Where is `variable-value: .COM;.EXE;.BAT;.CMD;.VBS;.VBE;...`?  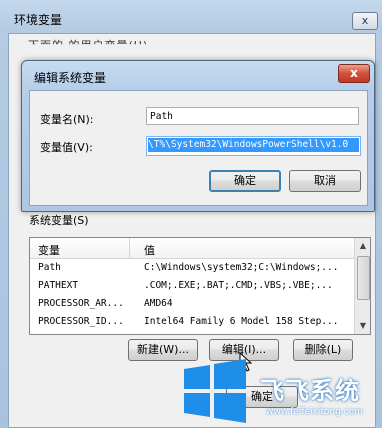 variable-value: .COM;.EXE;.BAT;.CMD;.VBS;.VBE;... is located at coordinates (238, 285).